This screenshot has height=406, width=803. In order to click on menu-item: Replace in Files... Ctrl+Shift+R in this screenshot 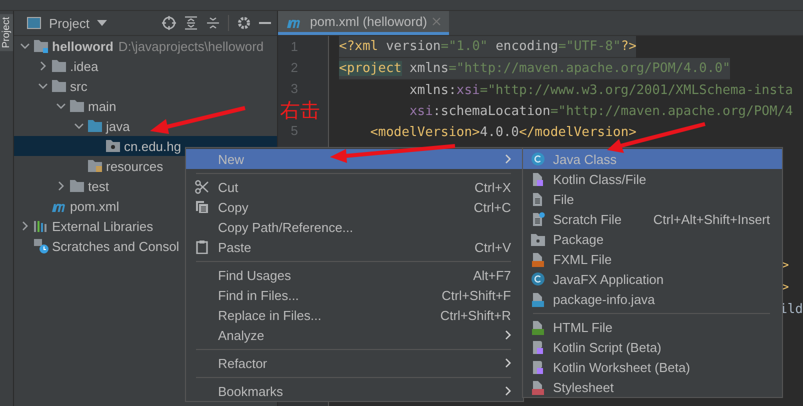, I will do `click(354, 315)`.